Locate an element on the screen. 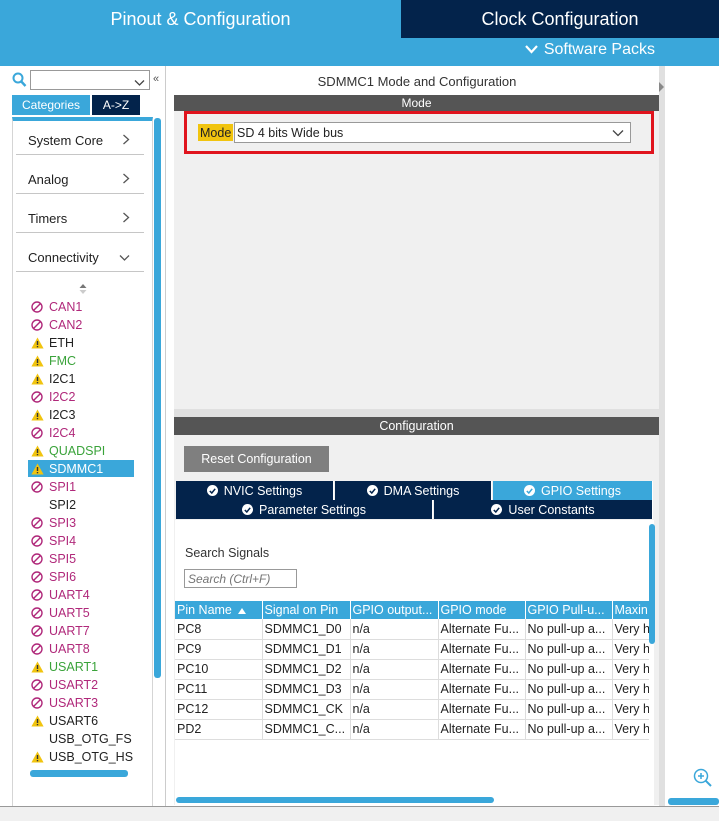  peripheral-item-uart8: UART8 is located at coordinates (82, 648).